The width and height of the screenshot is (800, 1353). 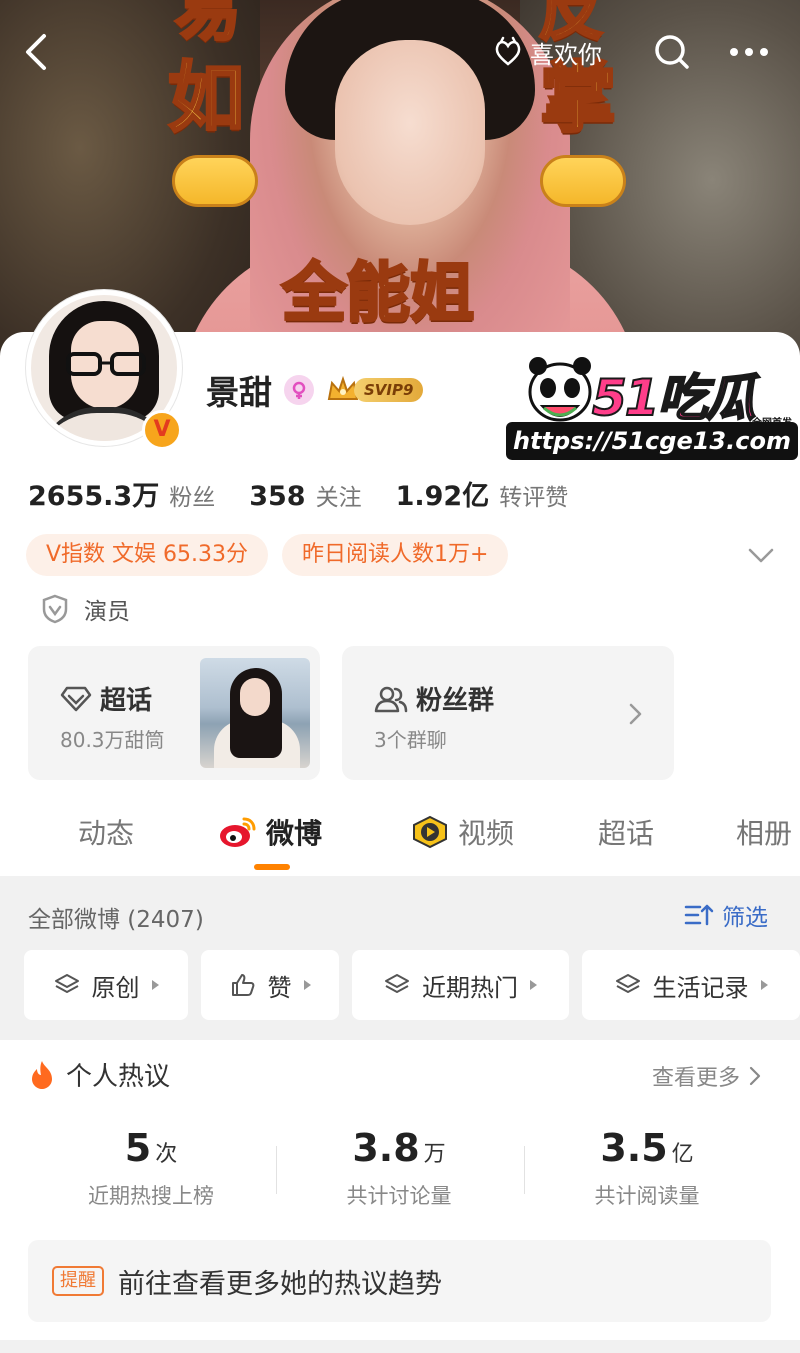 What do you see at coordinates (378, 294) in the screenshot?
I see `poster-slogan: 全能姐` at bounding box center [378, 294].